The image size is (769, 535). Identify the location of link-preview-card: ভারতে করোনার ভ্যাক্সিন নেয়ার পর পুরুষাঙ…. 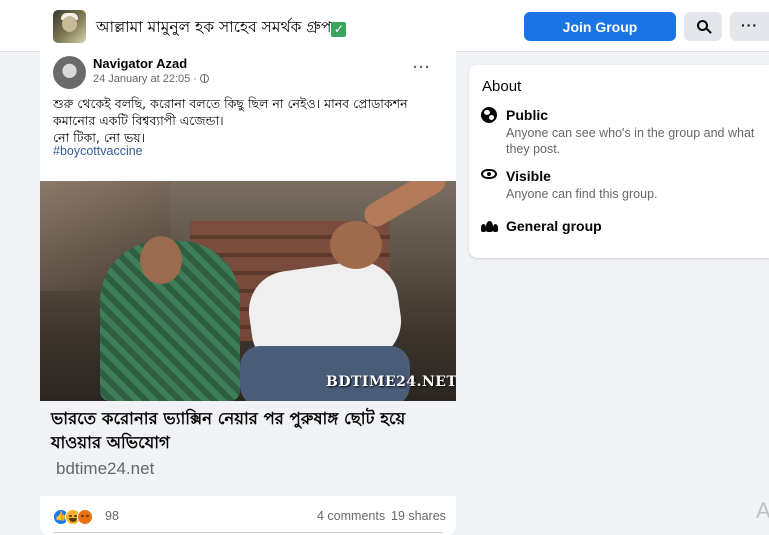
(248, 448).